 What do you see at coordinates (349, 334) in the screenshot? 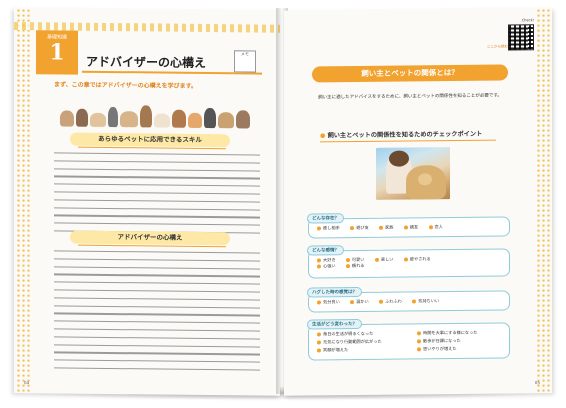
I see `check-option: 毎日の生活が明るくなった` at bounding box center [349, 334].